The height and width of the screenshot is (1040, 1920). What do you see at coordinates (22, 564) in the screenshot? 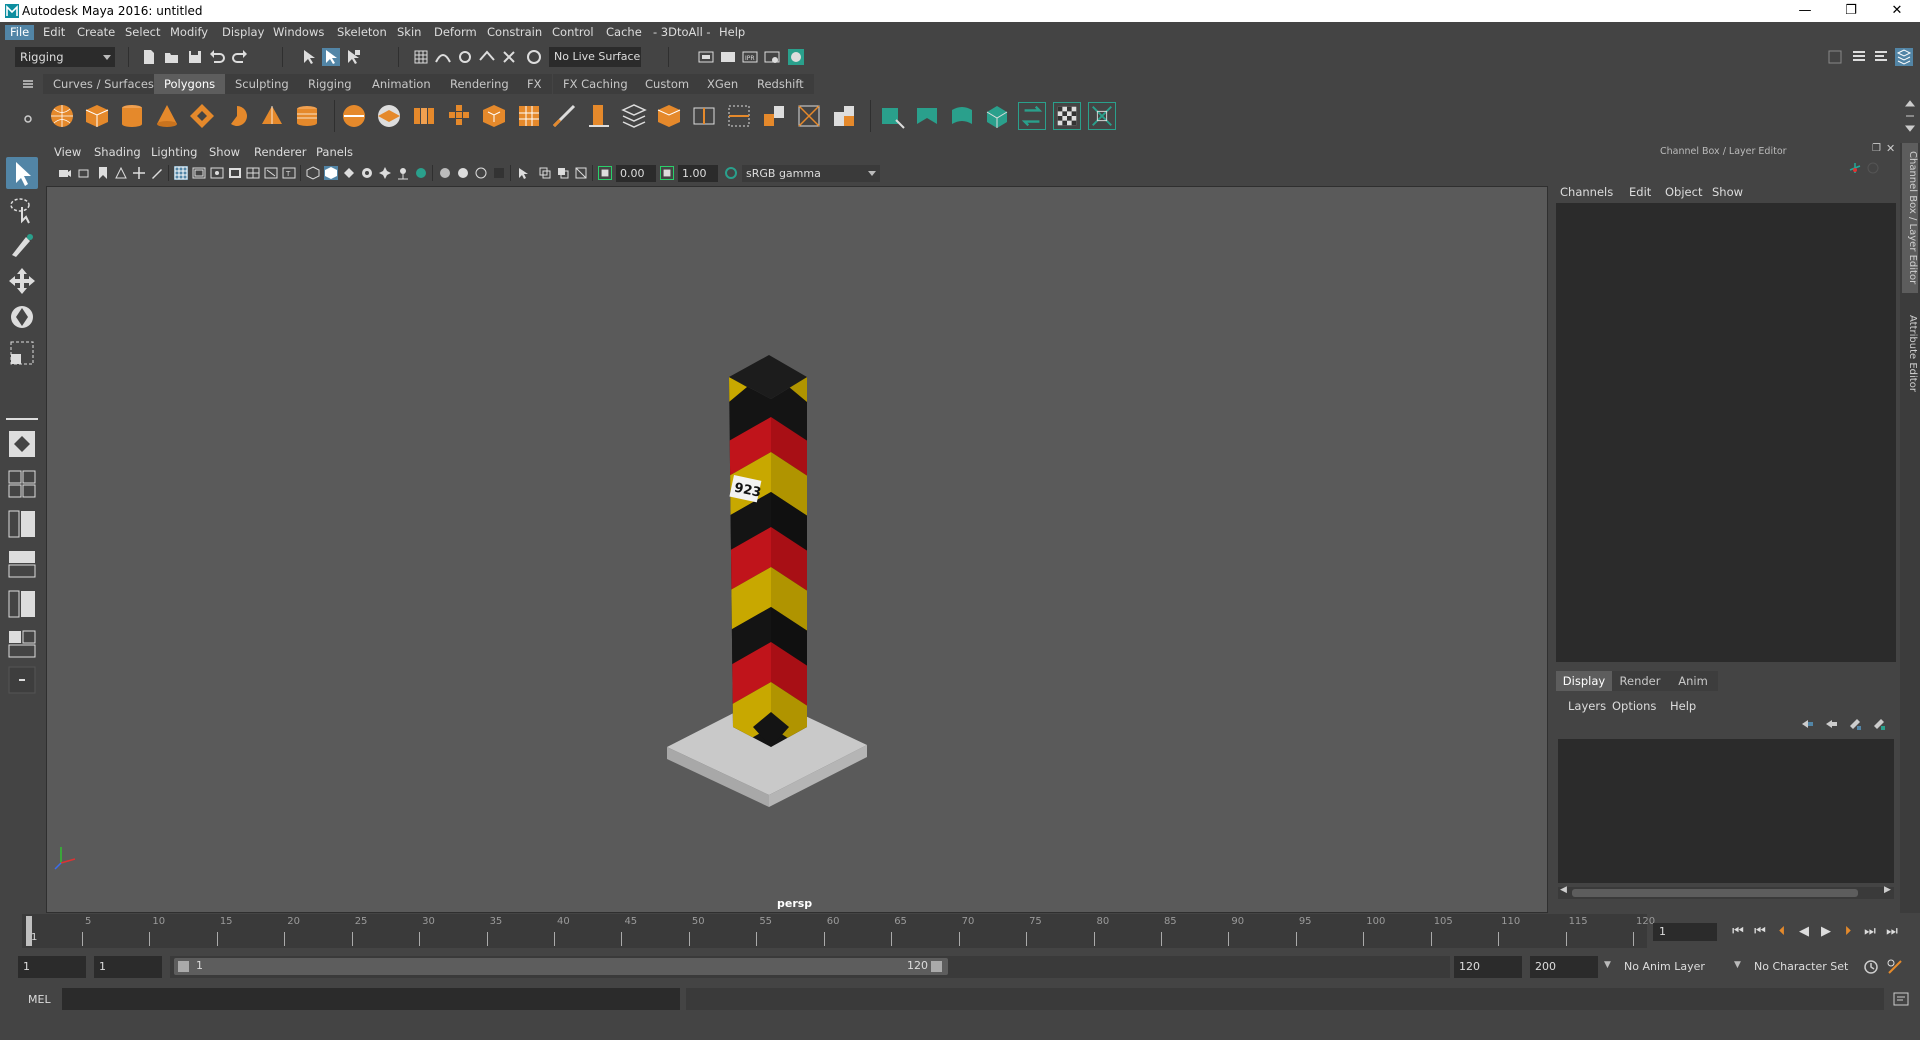
I see `persp-graph-layout-icon` at bounding box center [22, 564].